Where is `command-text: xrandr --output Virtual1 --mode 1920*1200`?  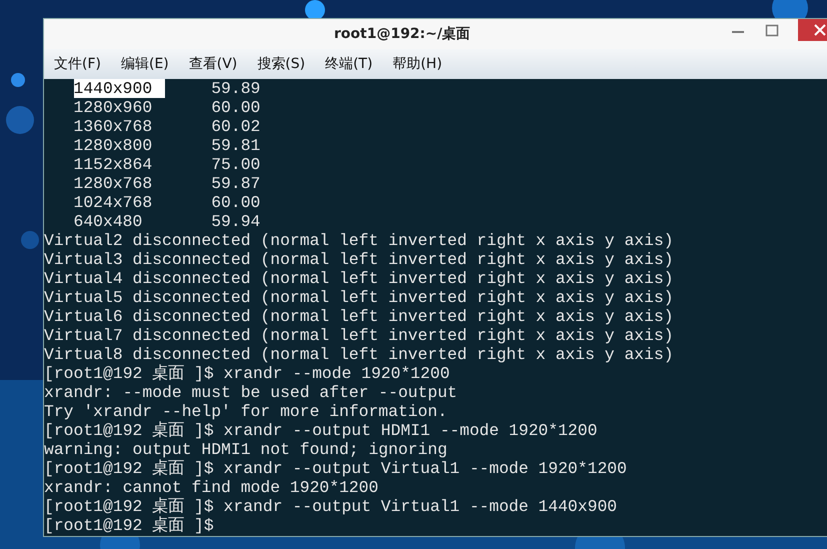
command-text: xrandr --output Virtual1 --mode 1920*1200 is located at coordinates (425, 468).